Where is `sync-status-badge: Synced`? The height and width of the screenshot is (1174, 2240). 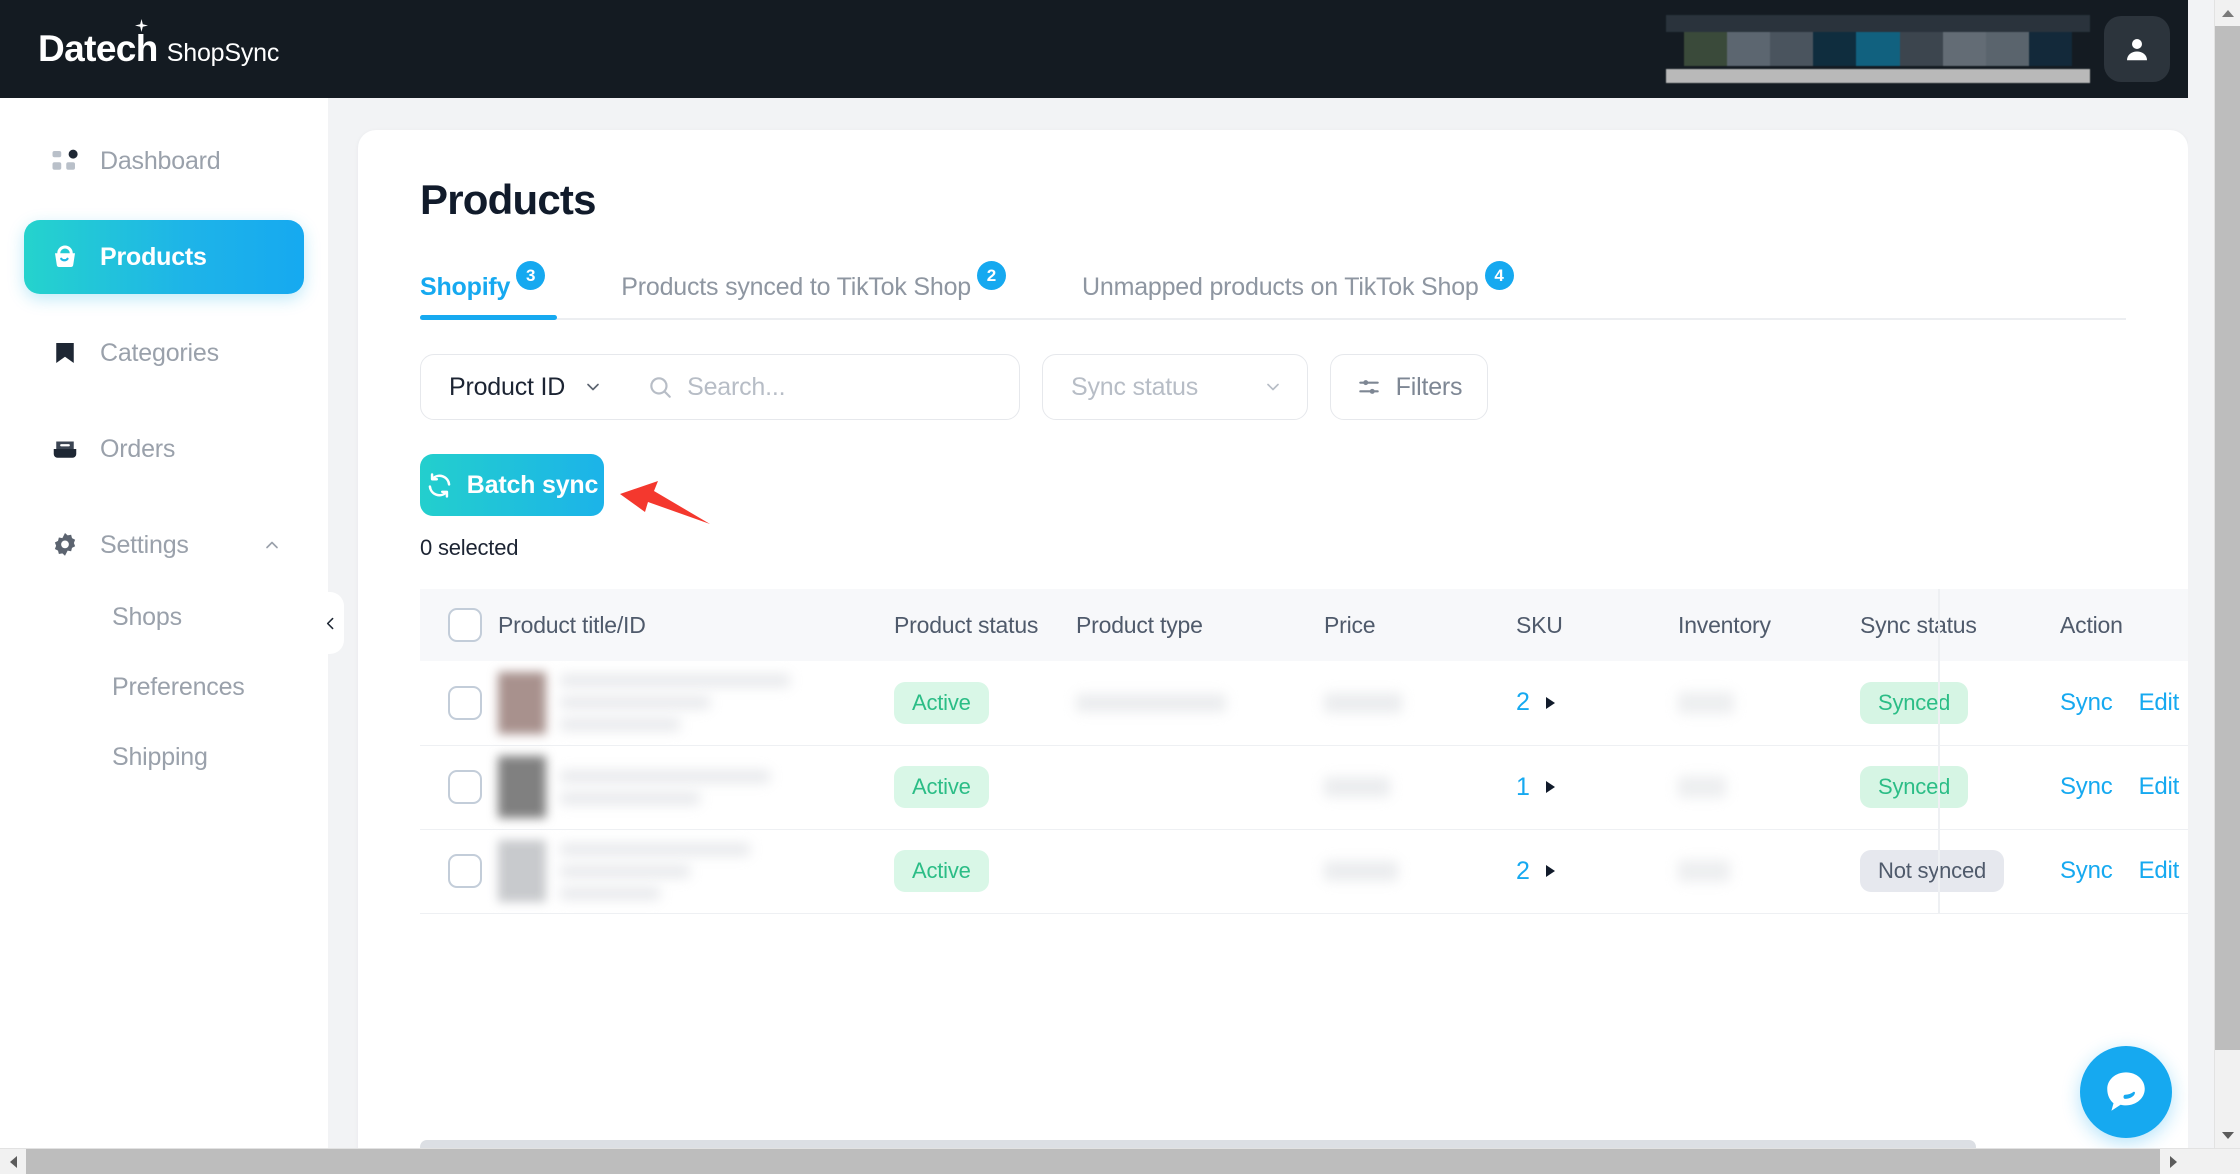
sync-status-badge: Synced is located at coordinates (1914, 787).